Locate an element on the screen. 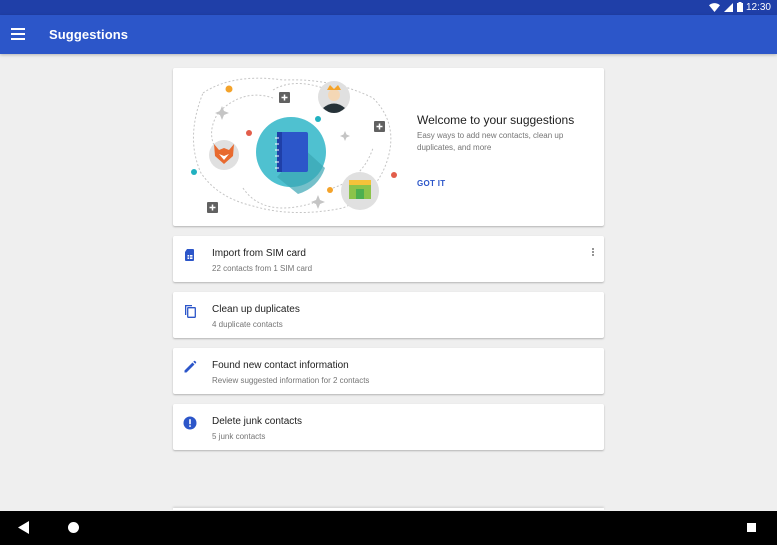 Image resolution: width=777 pixels, height=545 pixels. recents-icon is located at coordinates (751, 527).